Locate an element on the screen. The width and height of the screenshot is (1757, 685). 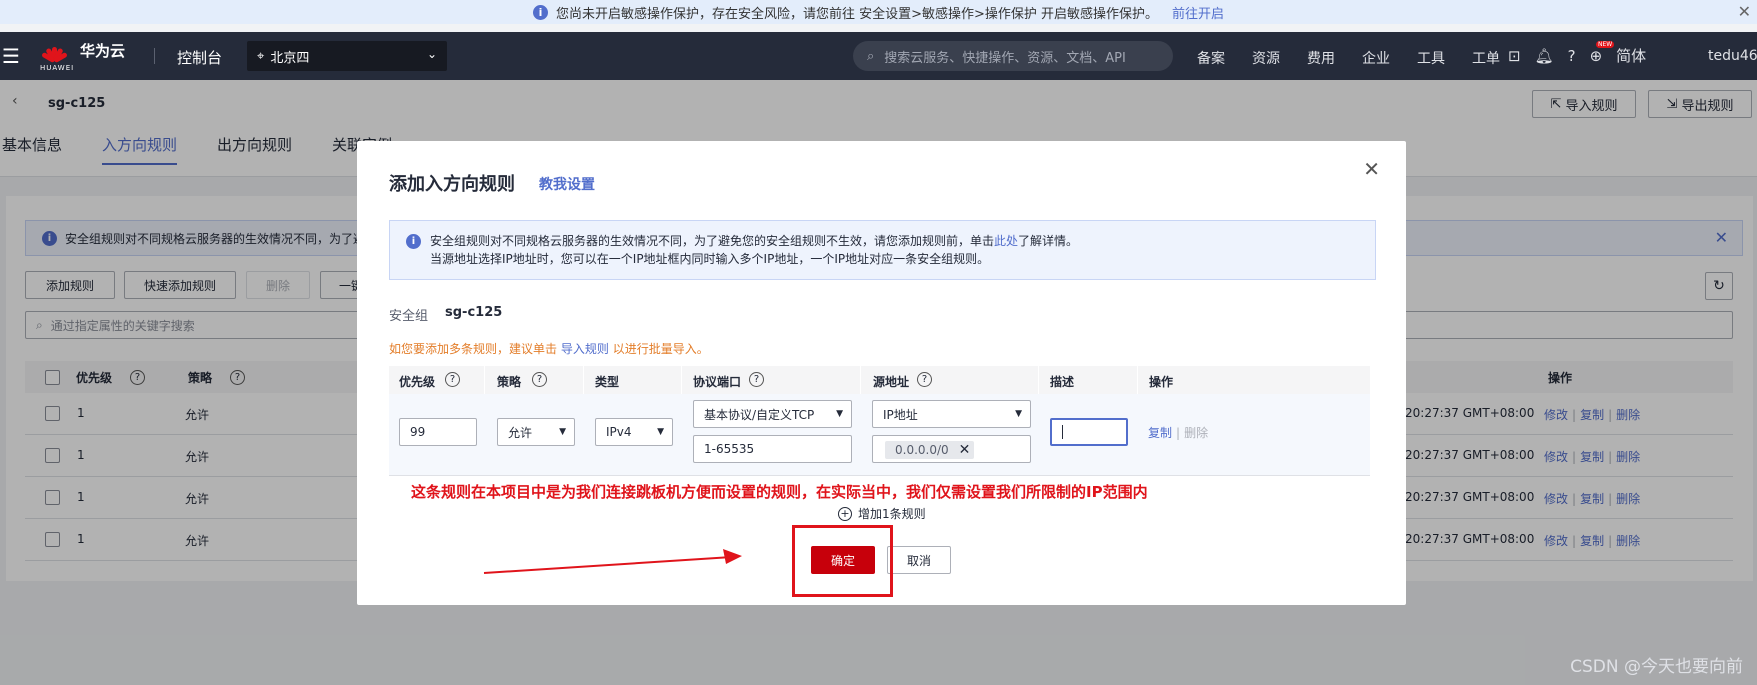
col-source: 源地址 is located at coordinates (891, 382).